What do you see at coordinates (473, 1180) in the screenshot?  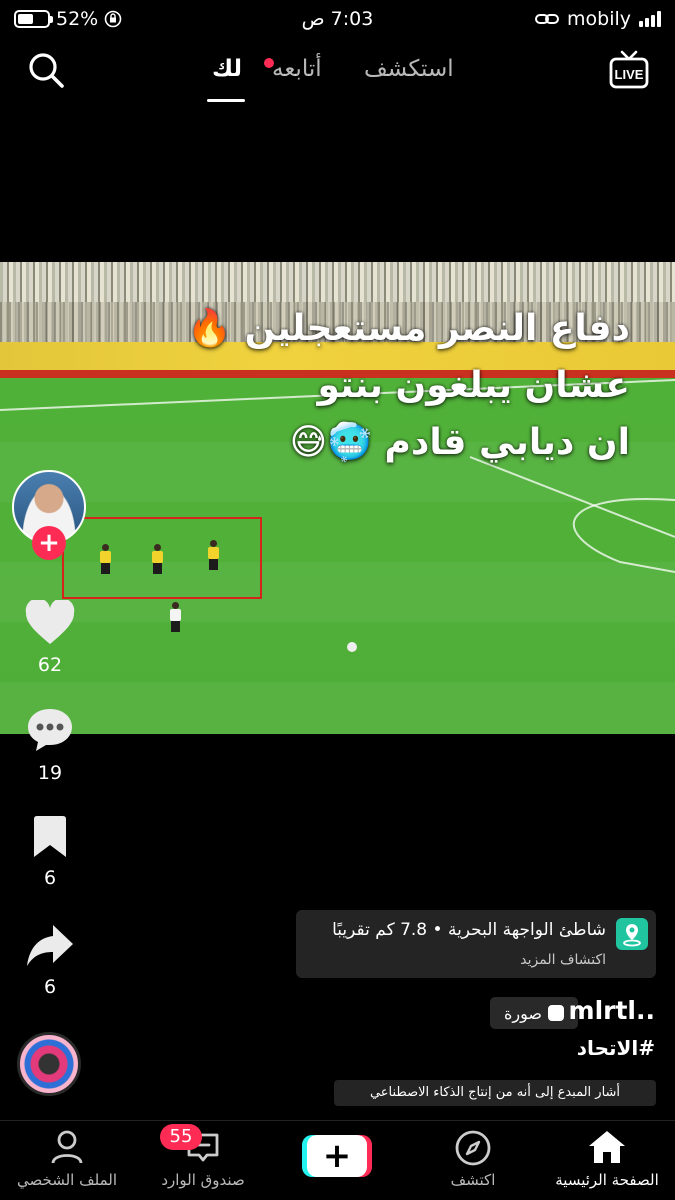 I see `tab-label: اكتشف` at bounding box center [473, 1180].